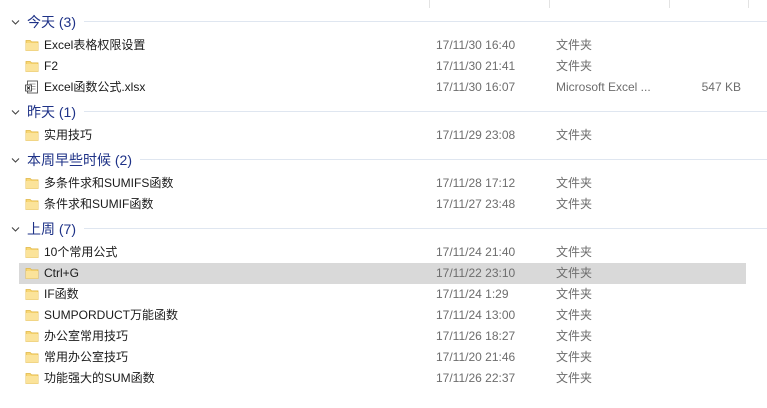 The image size is (767, 408). What do you see at coordinates (476, 252) in the screenshot?
I see `file-date: 17/11/24 21:40` at bounding box center [476, 252].